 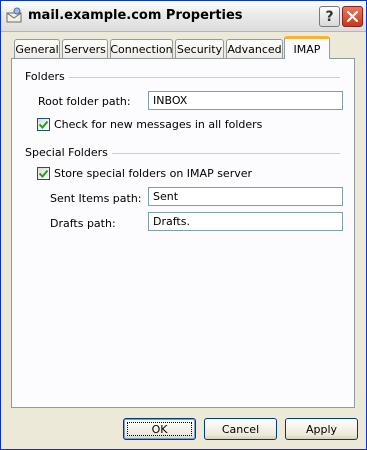 I want to click on tab-advanced: Advanced, so click(x=254, y=48).